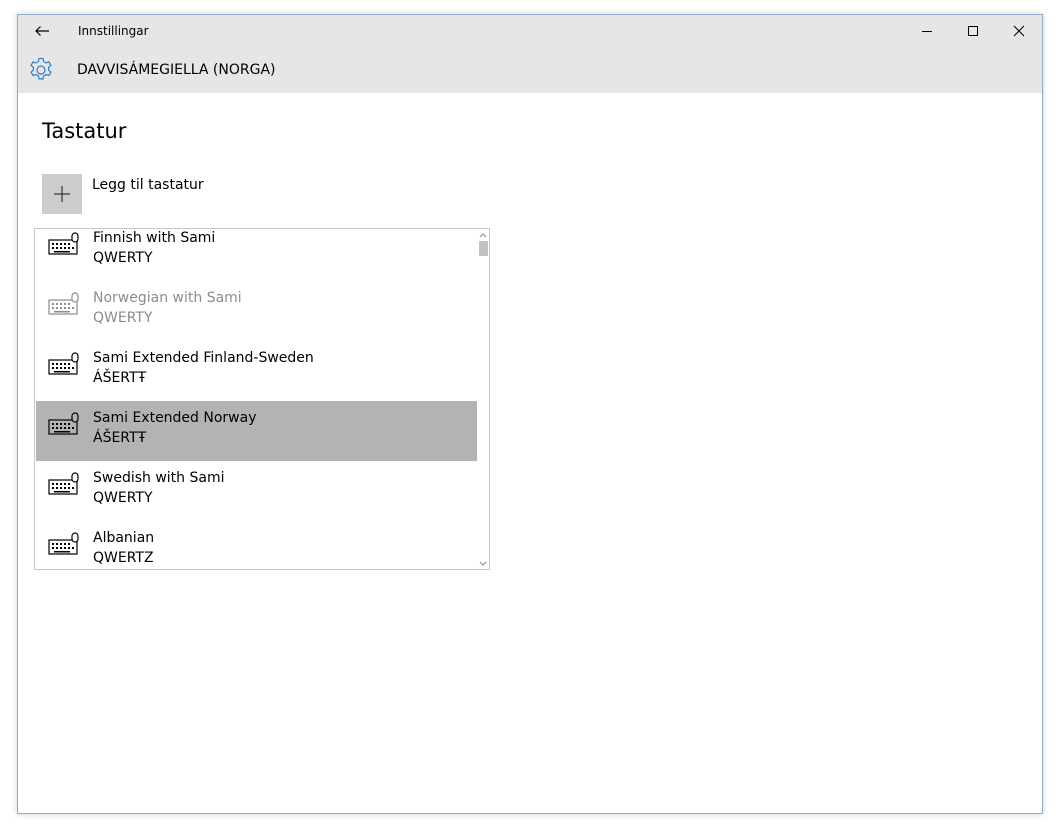  What do you see at coordinates (530, 31) in the screenshot?
I see `title-bar: Innstillingar` at bounding box center [530, 31].